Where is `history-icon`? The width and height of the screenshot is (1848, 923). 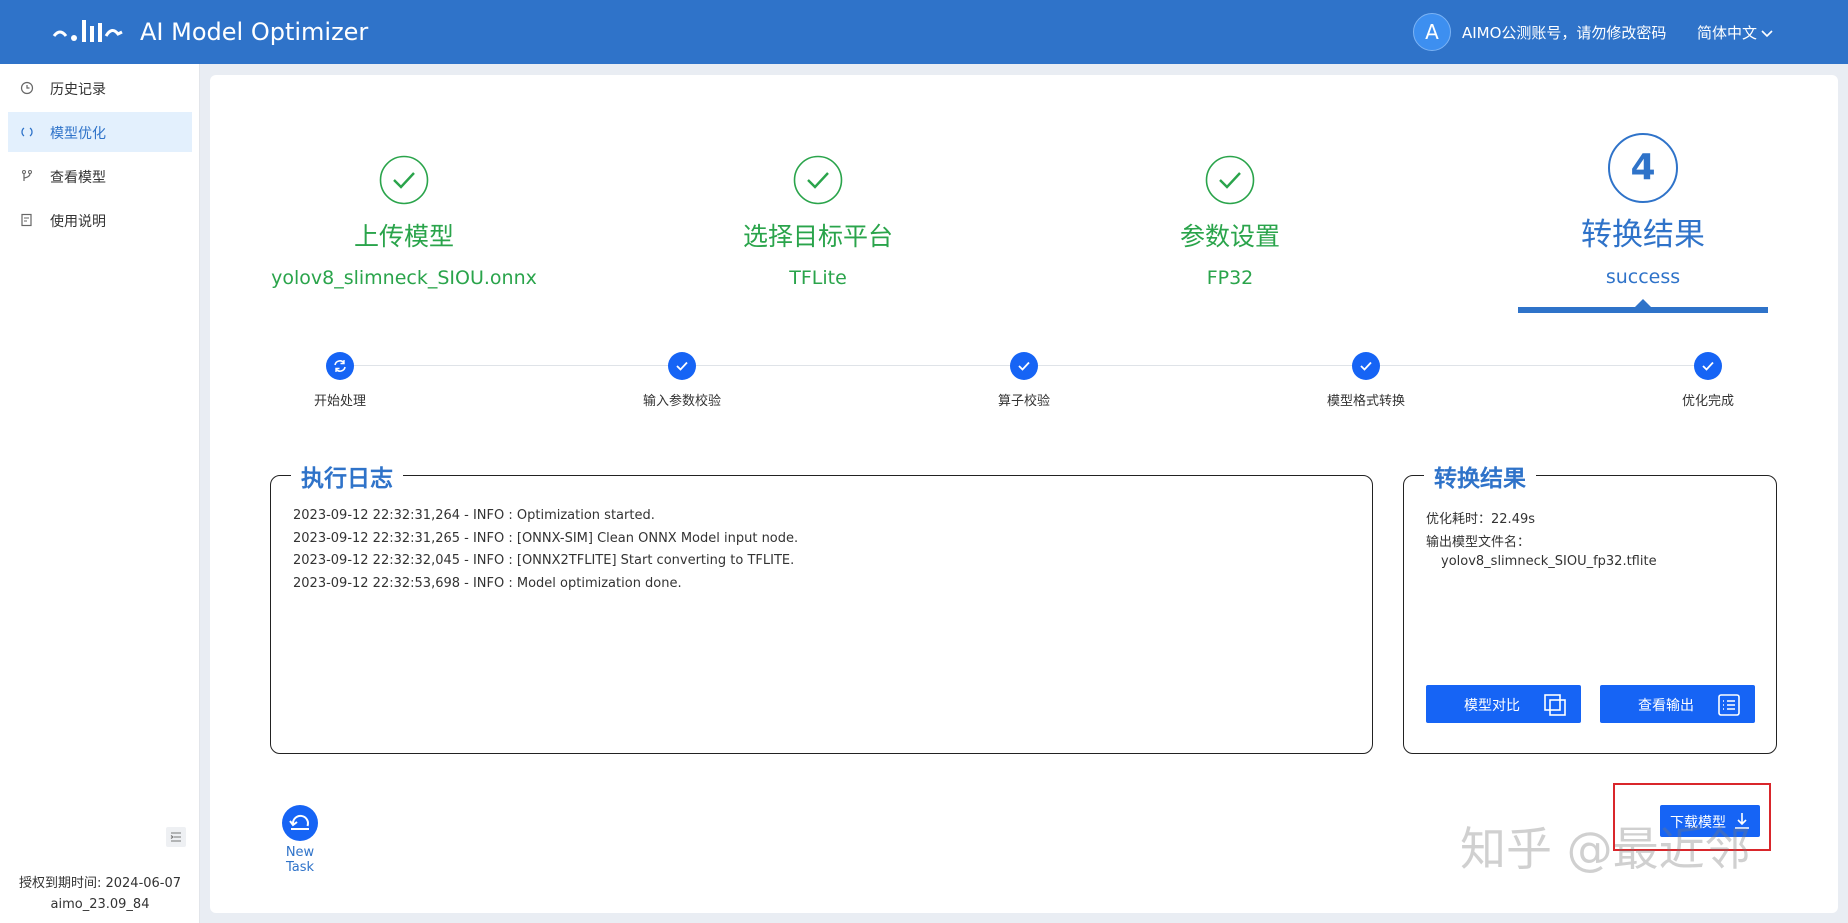
history-icon is located at coordinates (27, 88).